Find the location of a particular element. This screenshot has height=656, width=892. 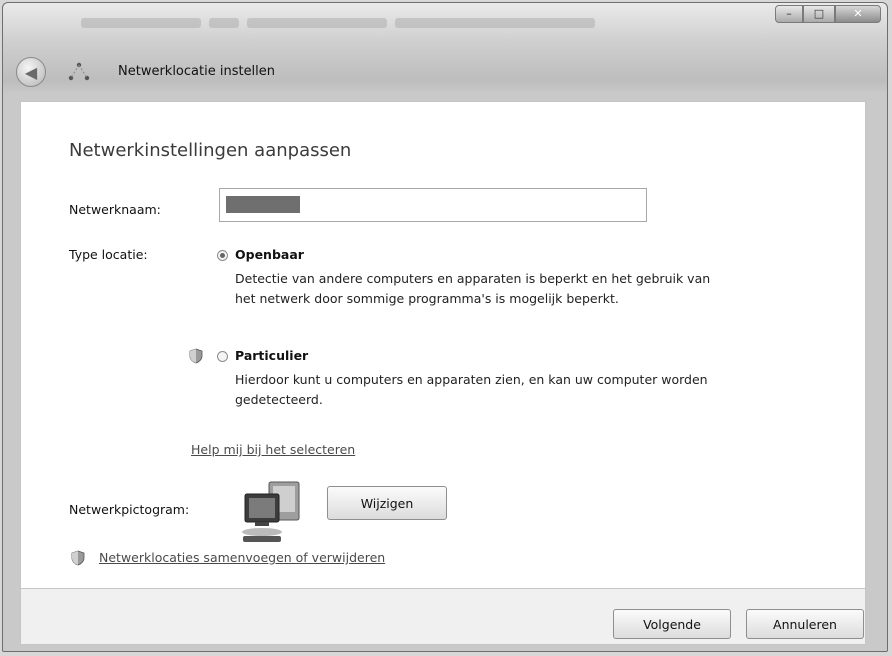

window-controls: – □ ✕ is located at coordinates (828, 14).